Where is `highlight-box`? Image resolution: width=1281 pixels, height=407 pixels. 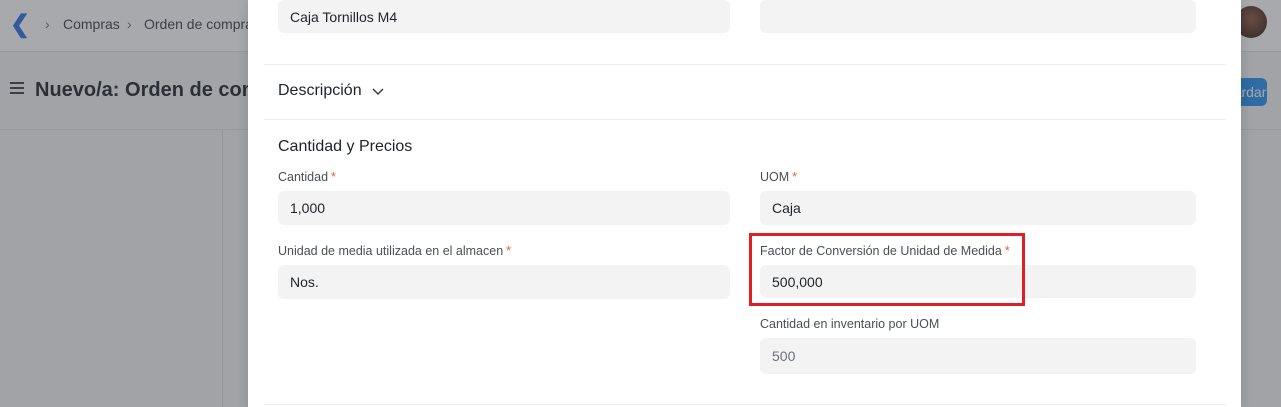 highlight-box is located at coordinates (887, 269).